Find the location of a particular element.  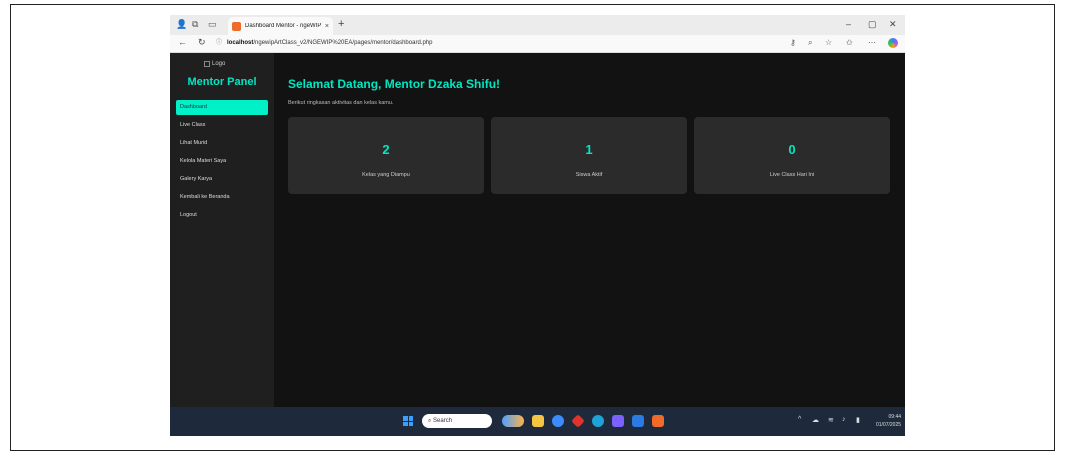

stat-card-siswa: 1 Siswa Aktif is located at coordinates (589, 155).